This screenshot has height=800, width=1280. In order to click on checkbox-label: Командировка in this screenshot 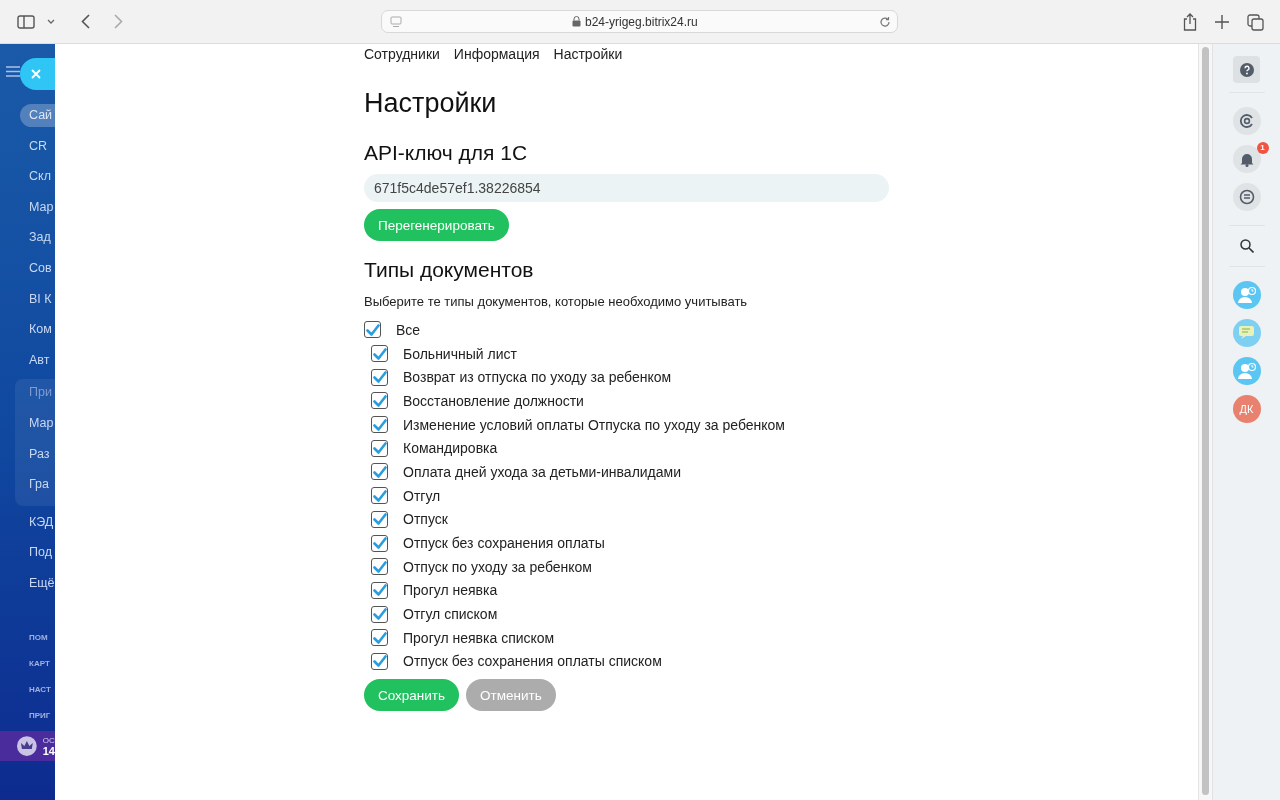, I will do `click(450, 448)`.